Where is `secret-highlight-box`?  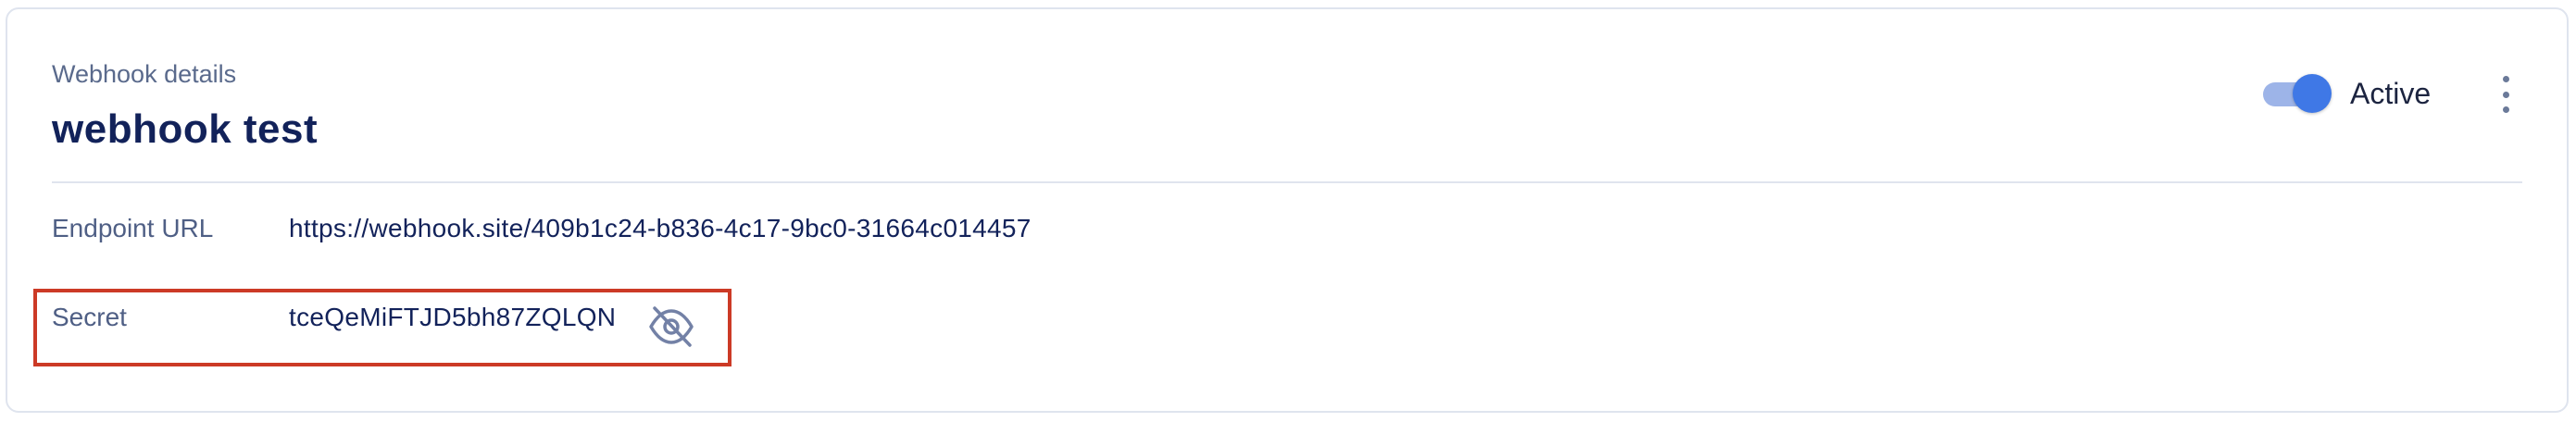
secret-highlight-box is located at coordinates (383, 328).